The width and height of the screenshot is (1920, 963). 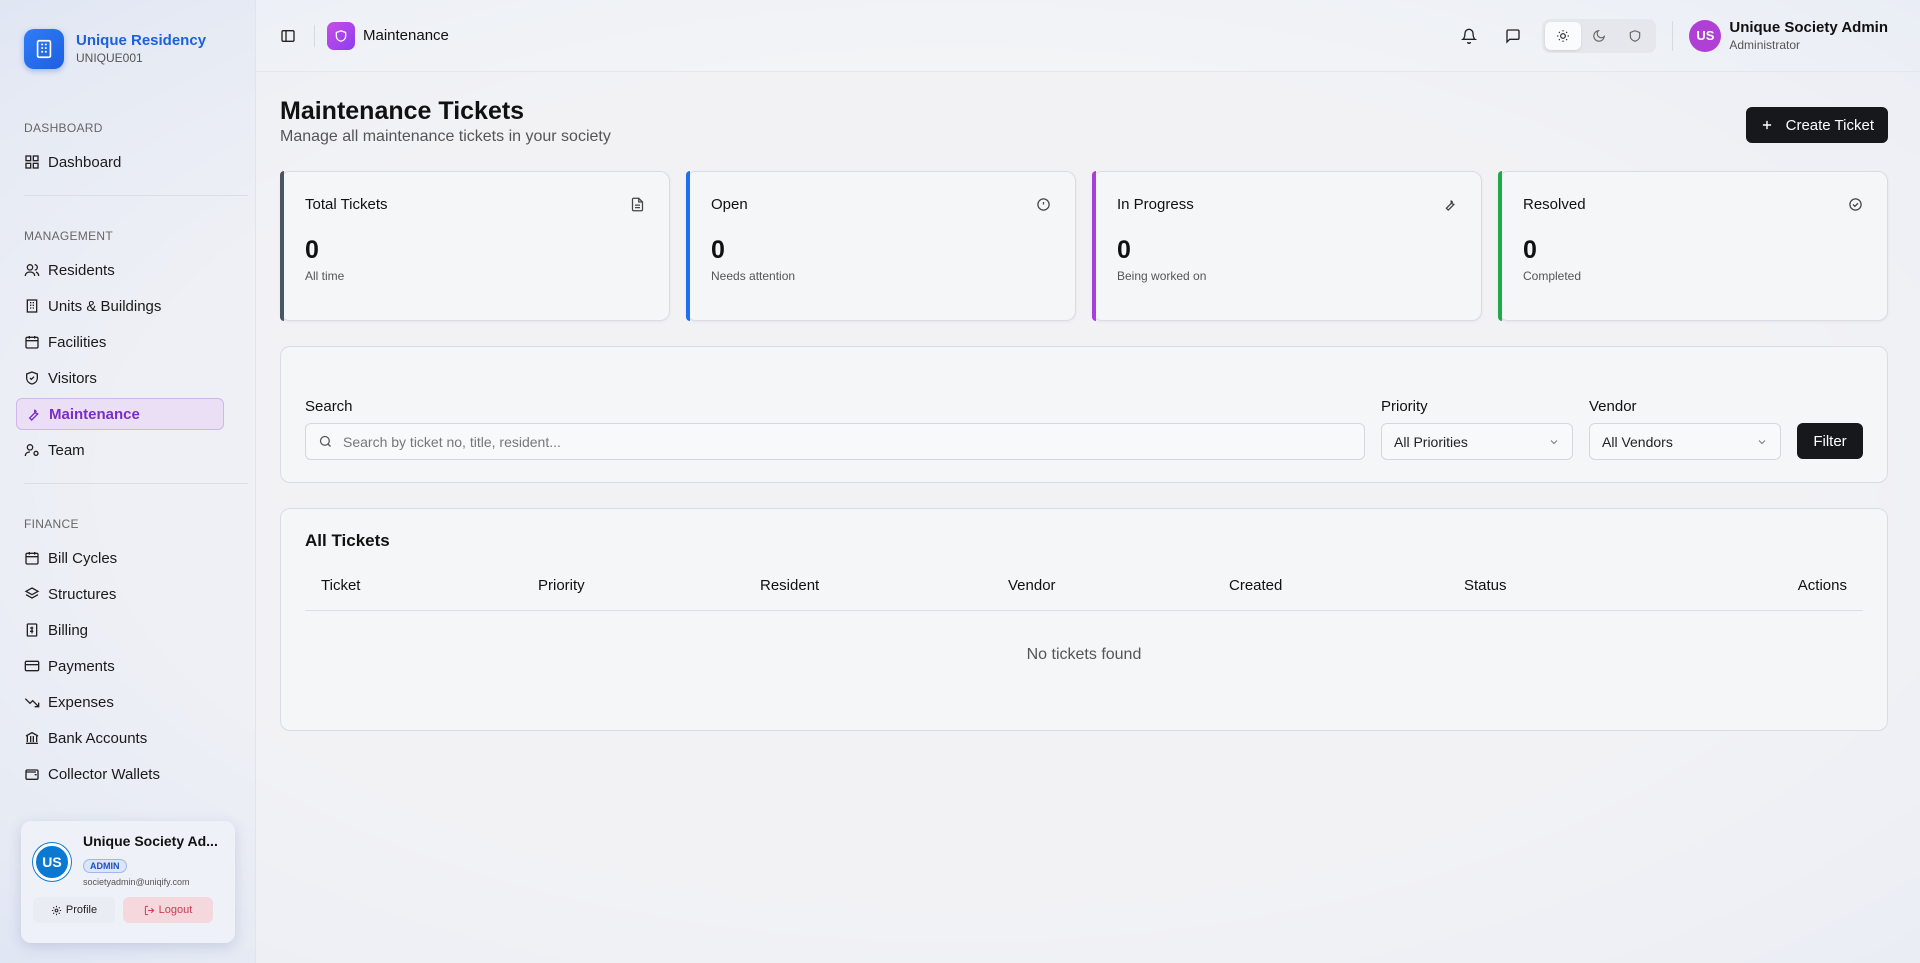 What do you see at coordinates (120, 666) in the screenshot?
I see `sidebar-item-payments: Payments` at bounding box center [120, 666].